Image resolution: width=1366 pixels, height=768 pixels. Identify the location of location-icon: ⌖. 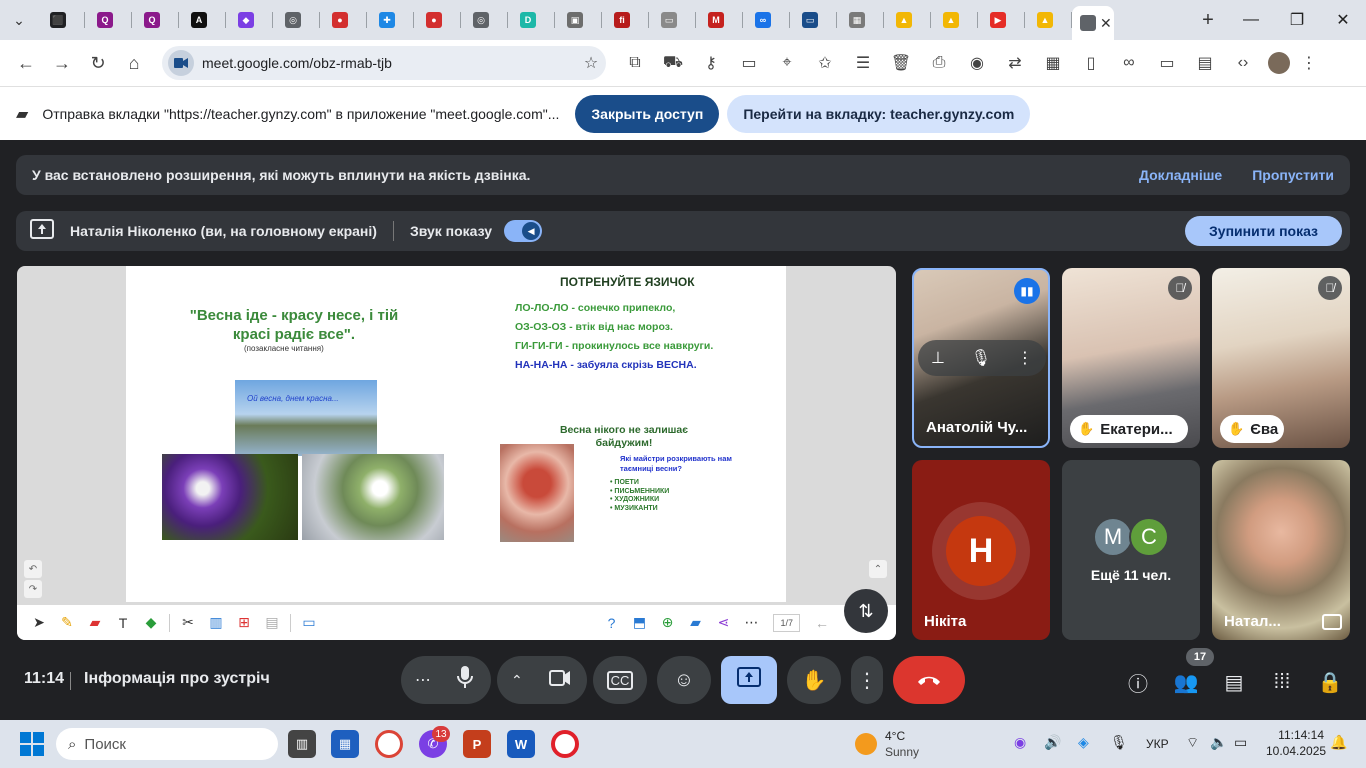
(787, 63).